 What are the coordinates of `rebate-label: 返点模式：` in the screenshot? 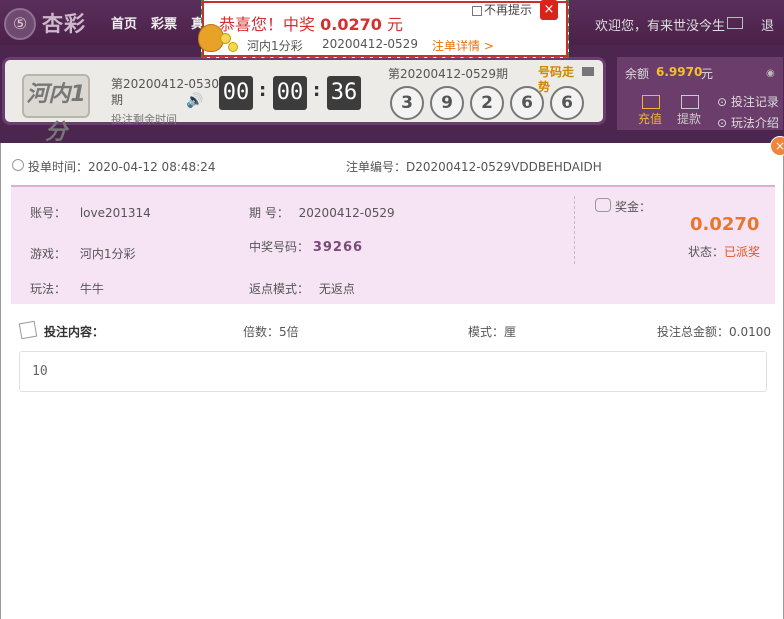 It's located at (279, 289).